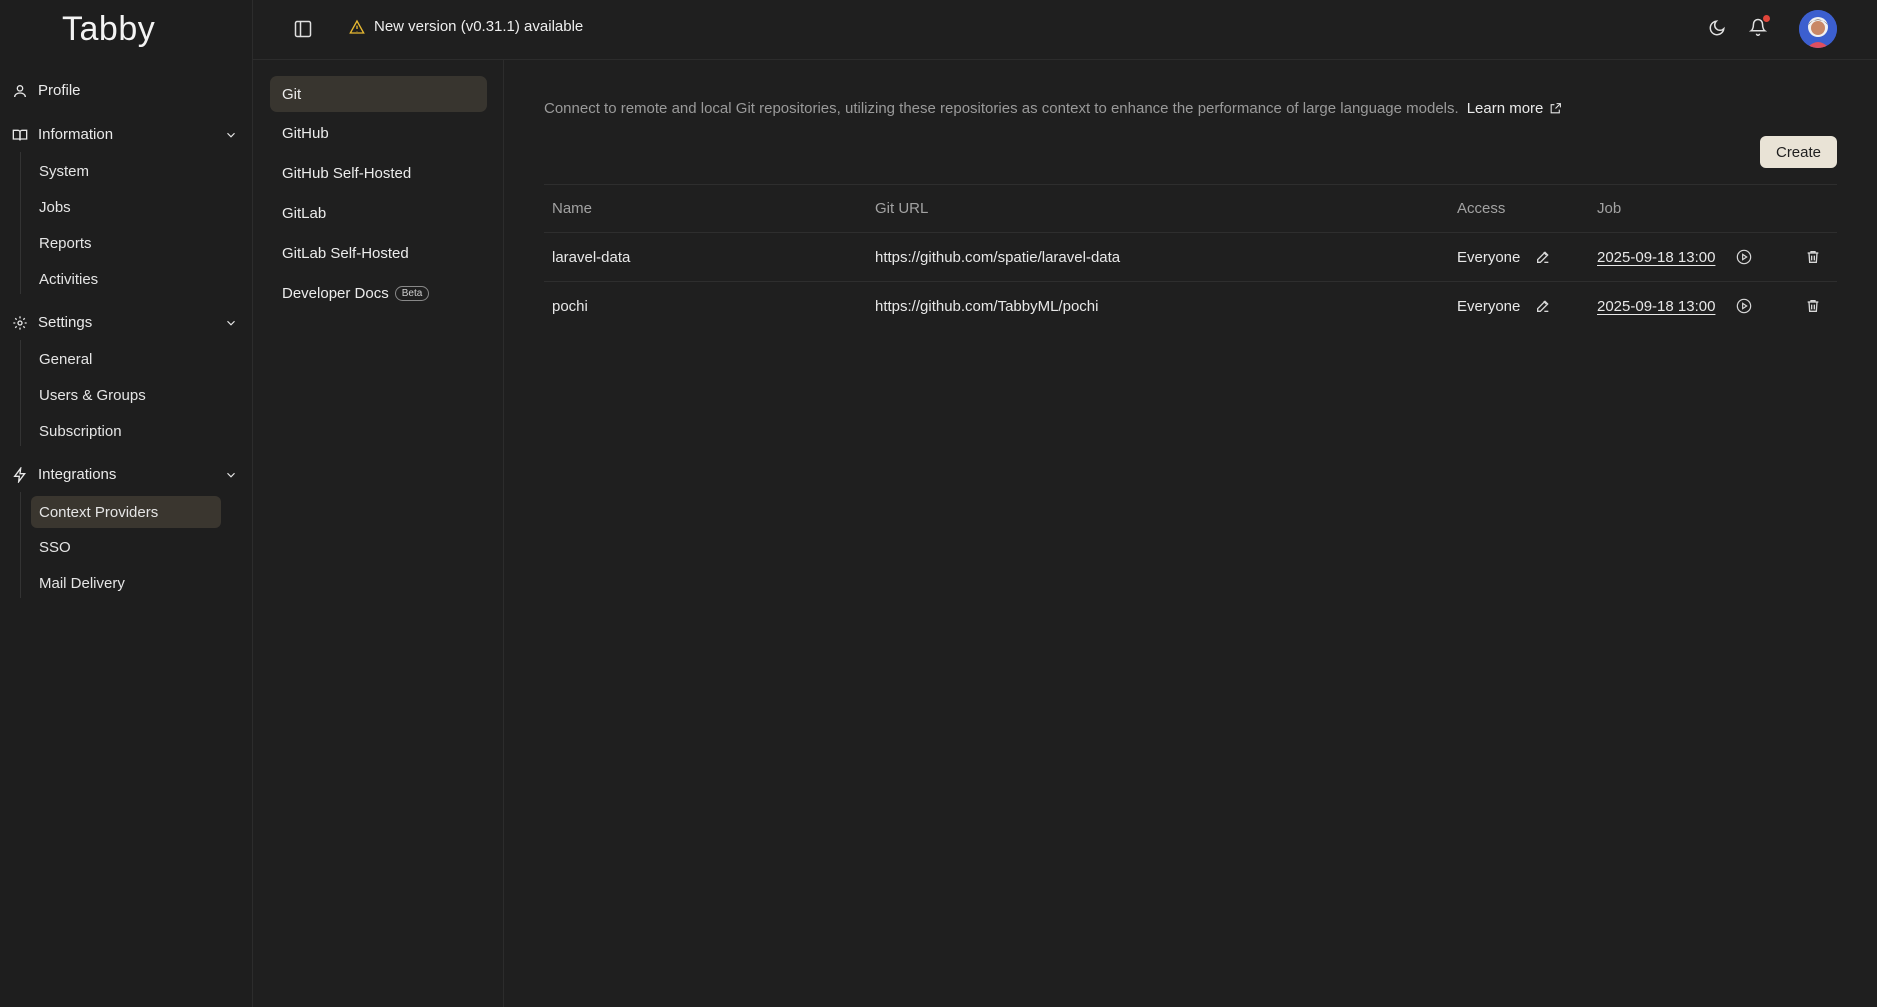 Image resolution: width=1877 pixels, height=1007 pixels. I want to click on beta-badge: Beta, so click(412, 293).